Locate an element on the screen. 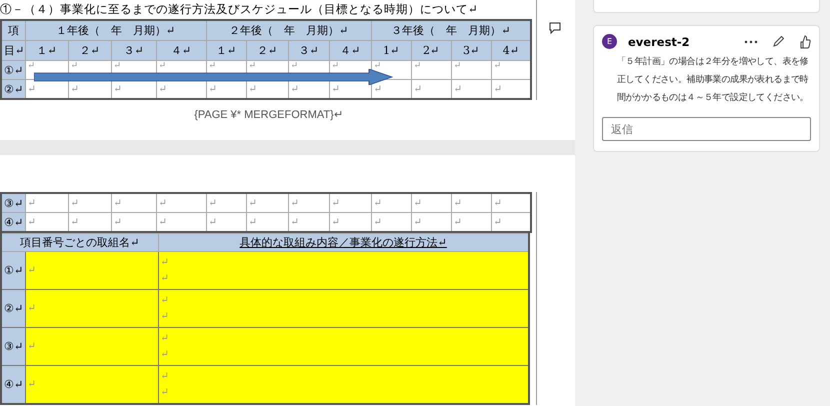 The image size is (830, 406). pencil-icon is located at coordinates (778, 41).